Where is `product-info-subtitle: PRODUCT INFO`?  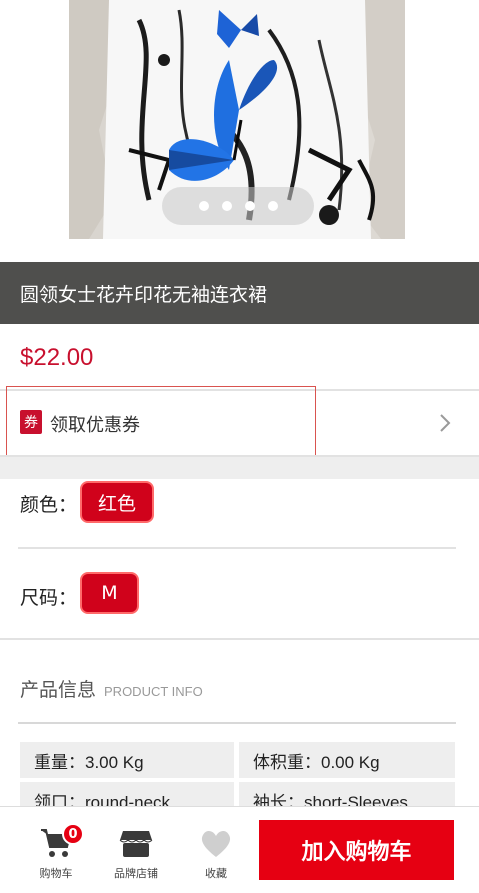 product-info-subtitle: PRODUCT INFO is located at coordinates (153, 691).